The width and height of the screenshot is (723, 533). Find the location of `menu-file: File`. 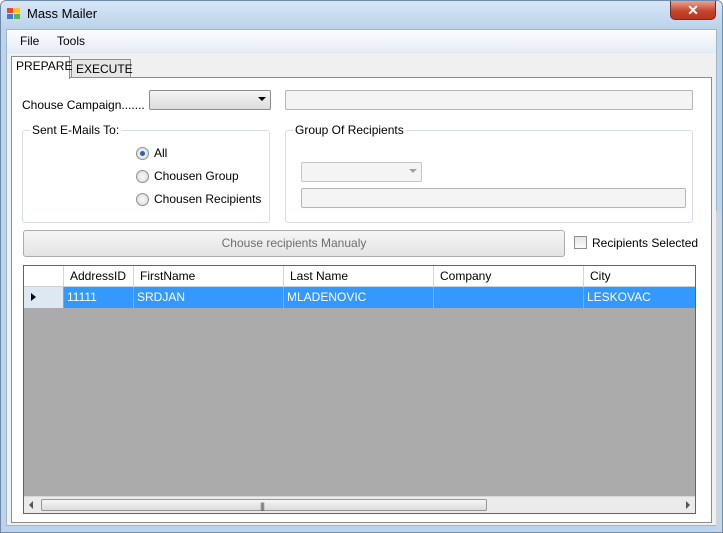

menu-file: File is located at coordinates (29, 41).